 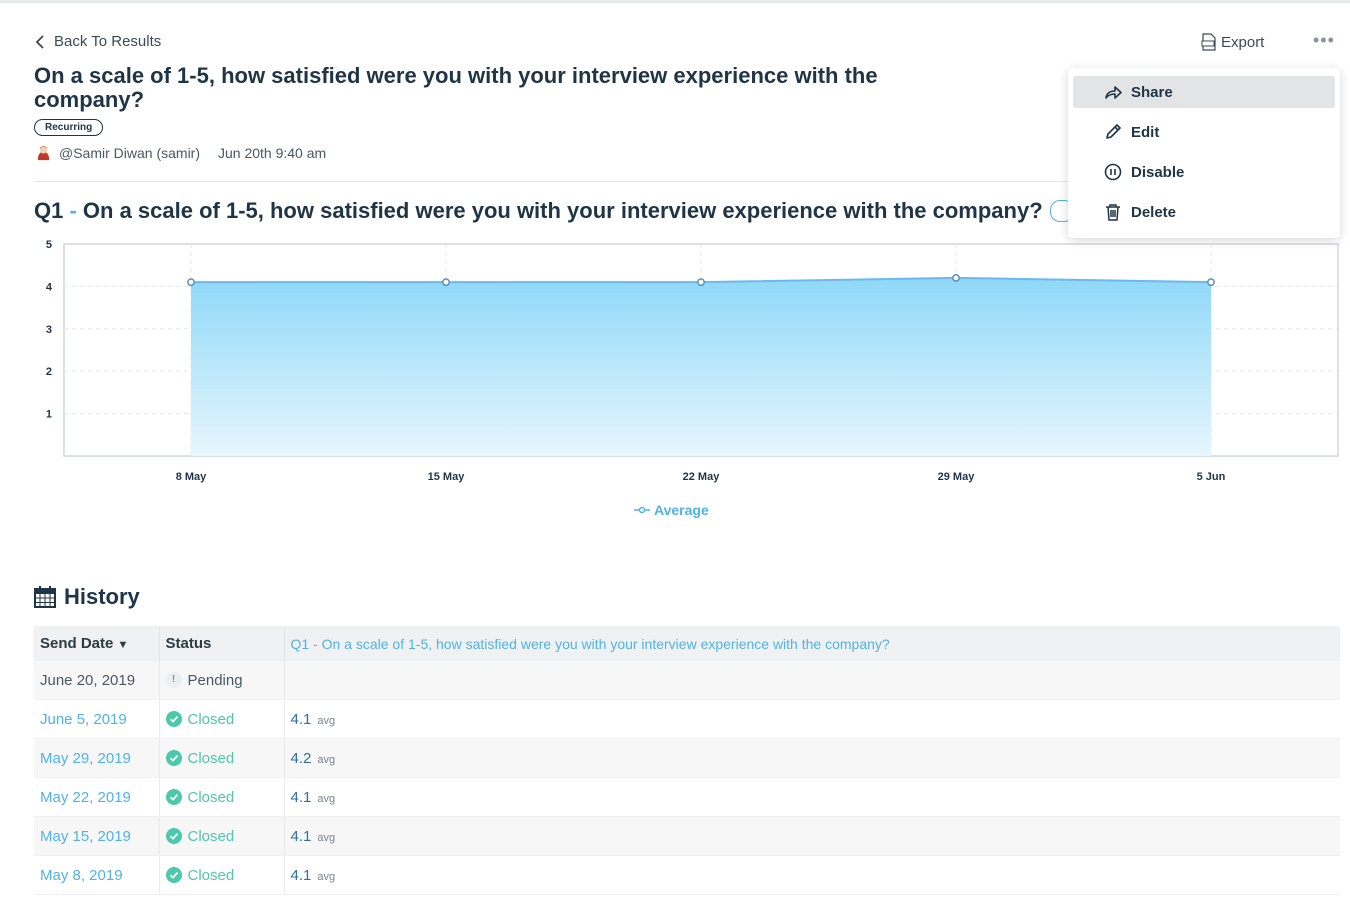 I want to click on x-tick-label: 8 May, so click(x=191, y=477).